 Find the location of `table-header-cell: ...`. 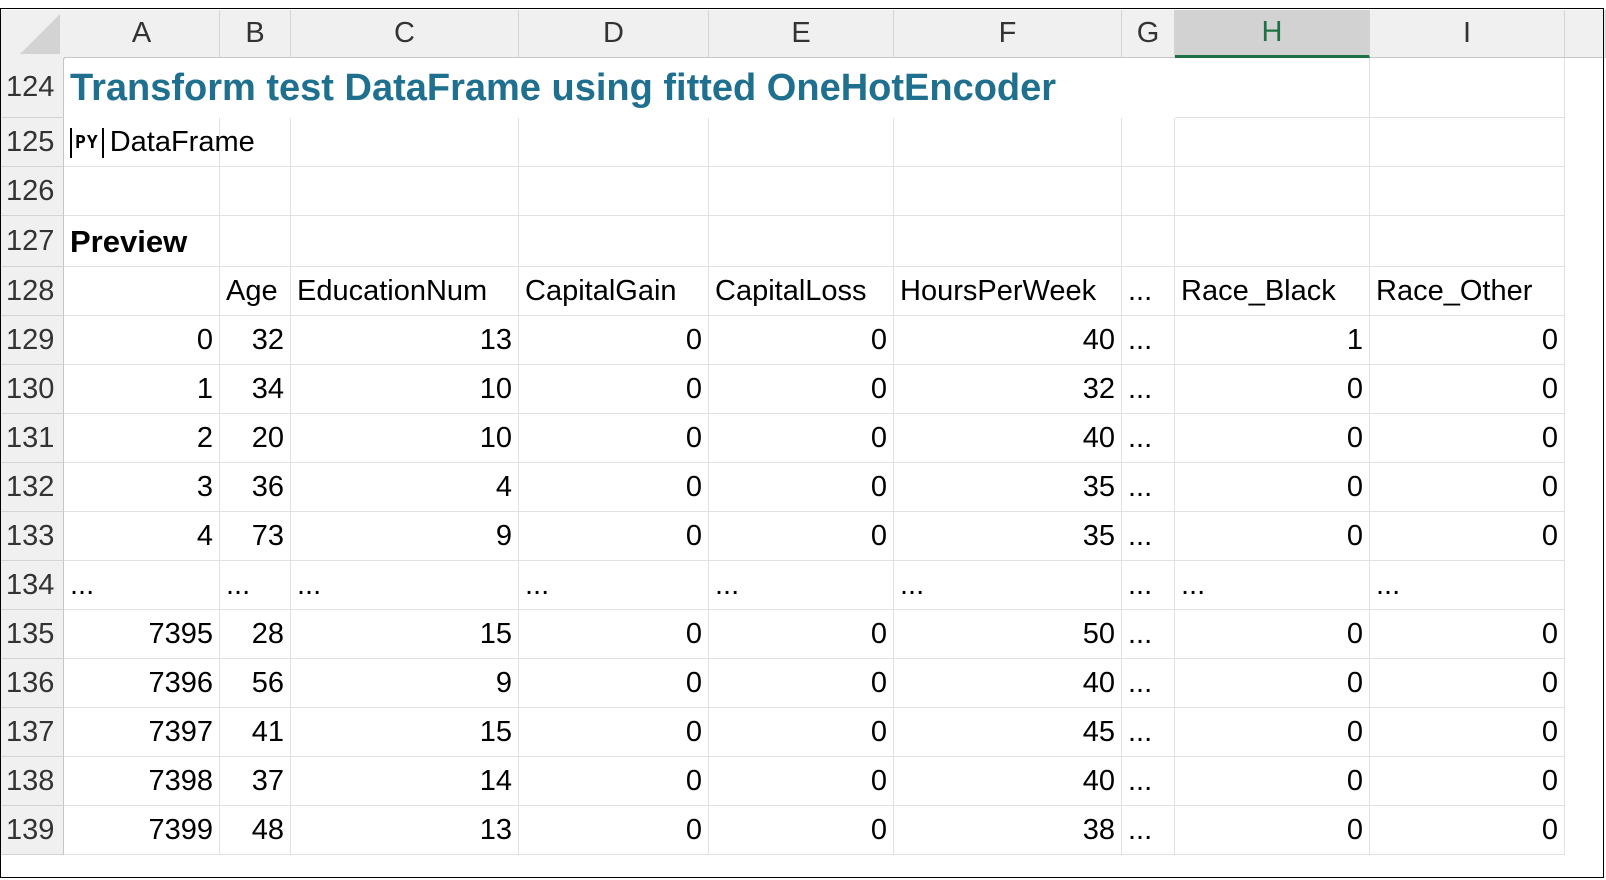

table-header-cell: ... is located at coordinates (1148, 291).